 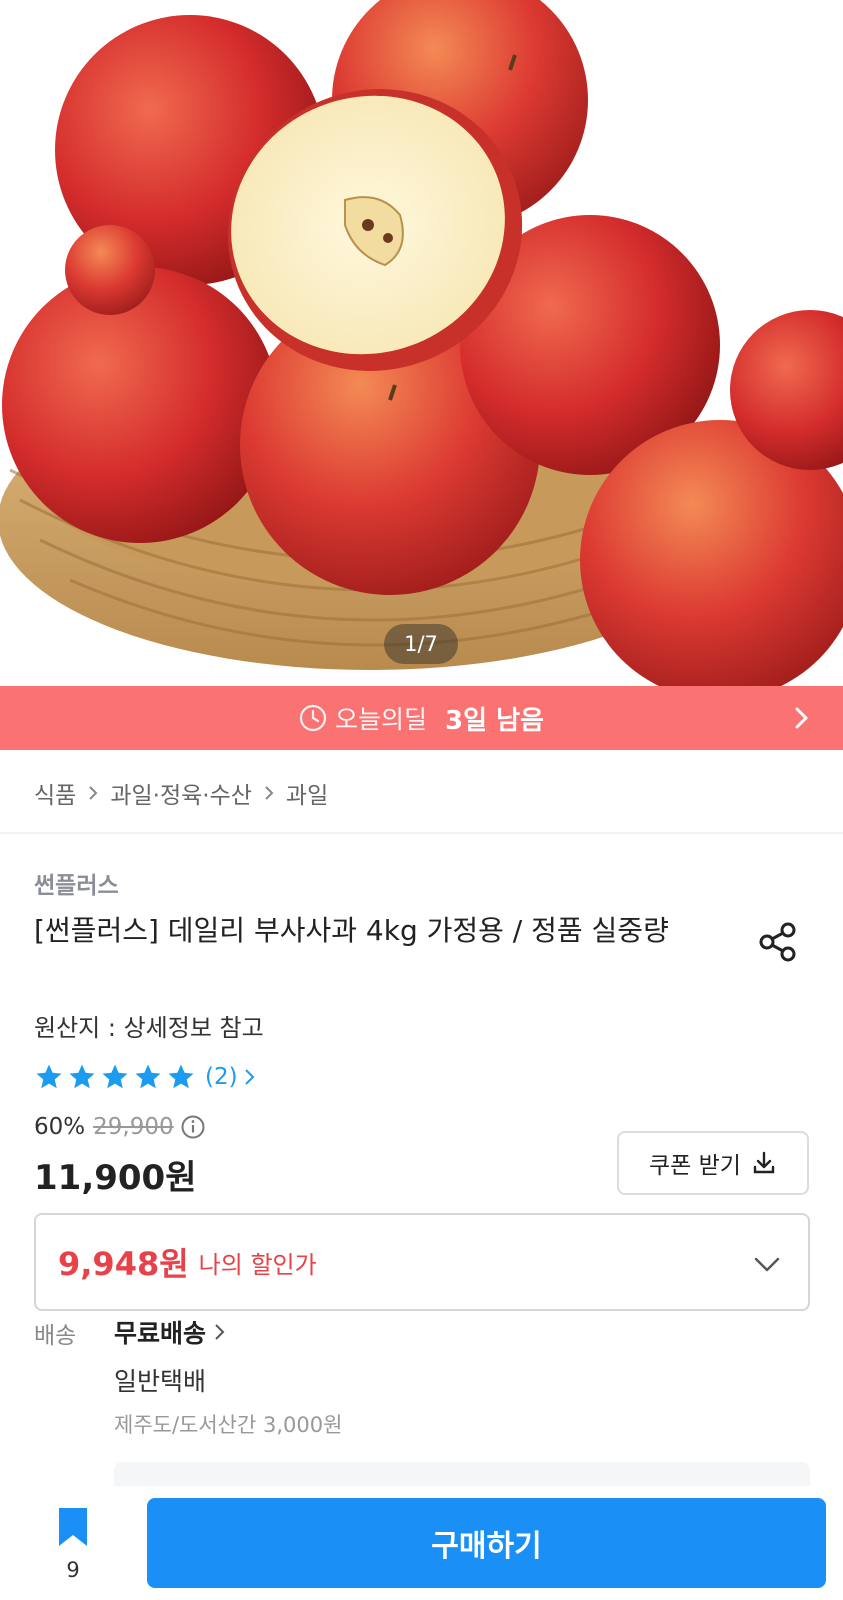 I want to click on origin-info: 원산지 : 상세정보 참고, so click(x=149, y=1028).